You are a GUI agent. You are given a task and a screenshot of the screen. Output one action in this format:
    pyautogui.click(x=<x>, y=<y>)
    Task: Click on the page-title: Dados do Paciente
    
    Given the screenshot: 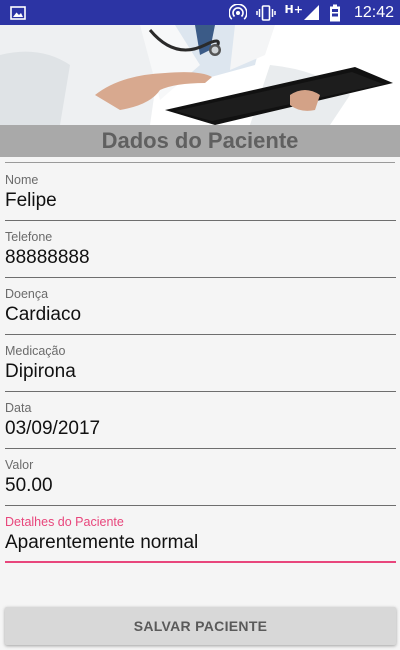 What is the action you would take?
    pyautogui.click(x=200, y=140)
    